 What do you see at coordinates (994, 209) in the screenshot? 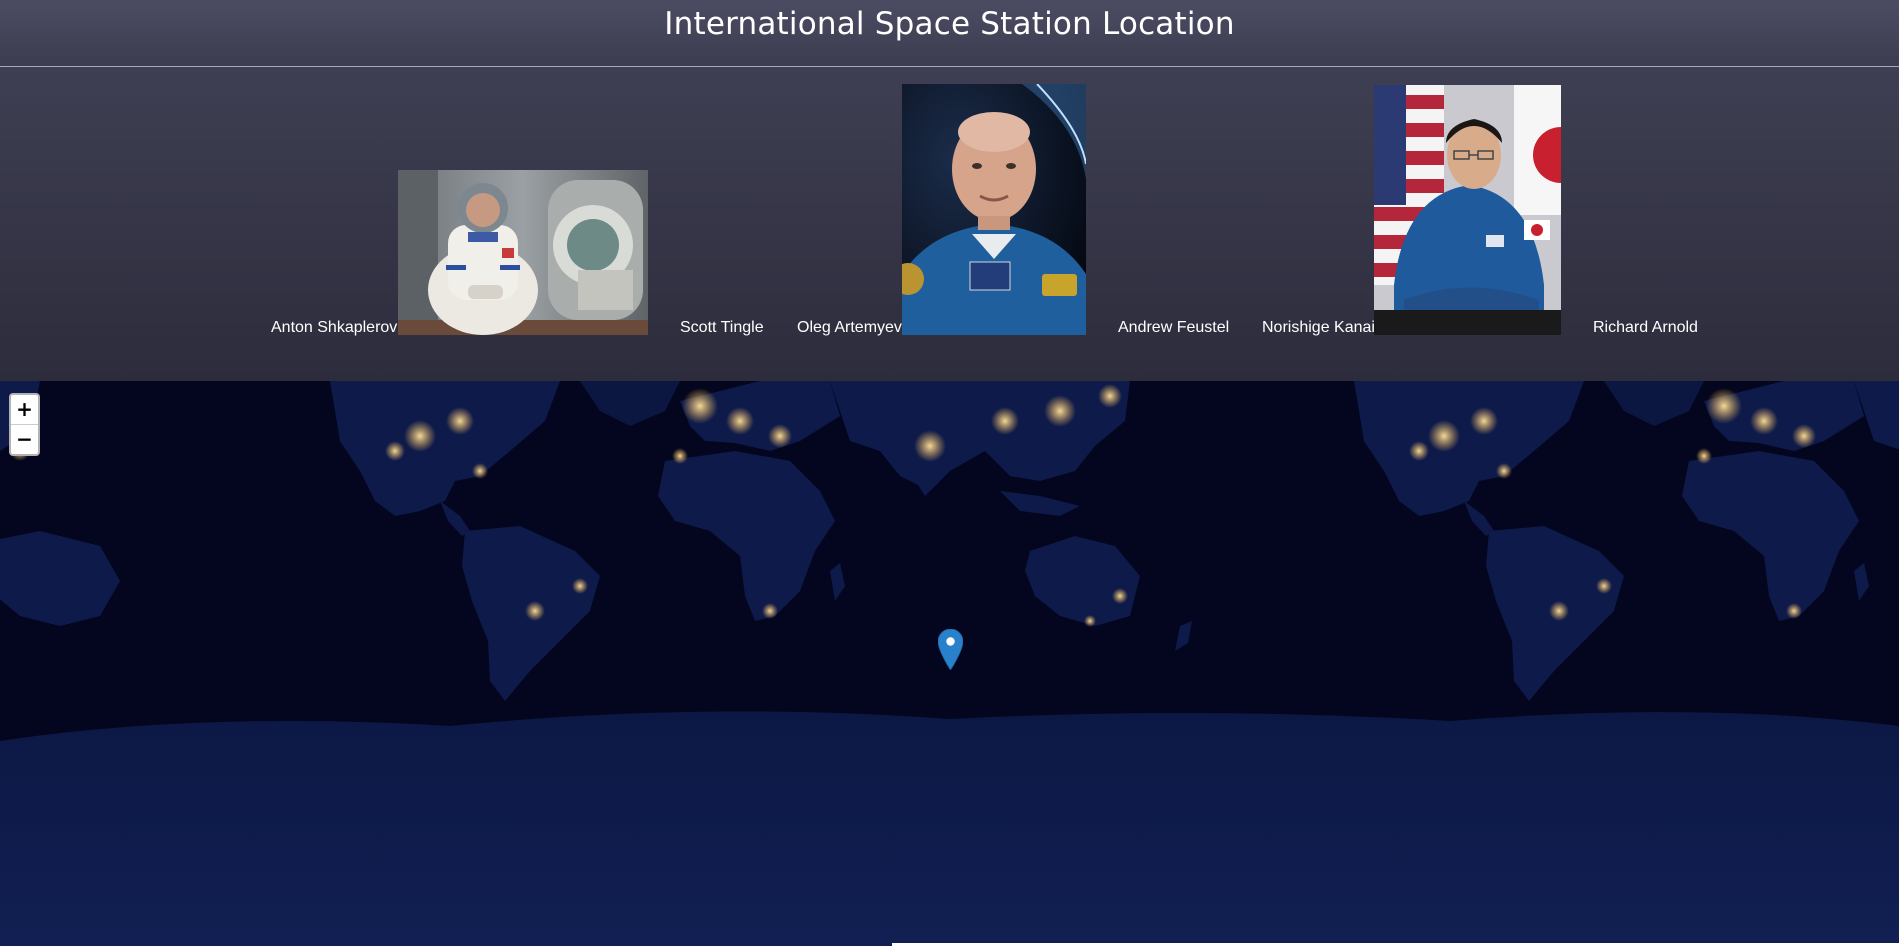
I see `crew-photo-oleg-artemyev` at bounding box center [994, 209].